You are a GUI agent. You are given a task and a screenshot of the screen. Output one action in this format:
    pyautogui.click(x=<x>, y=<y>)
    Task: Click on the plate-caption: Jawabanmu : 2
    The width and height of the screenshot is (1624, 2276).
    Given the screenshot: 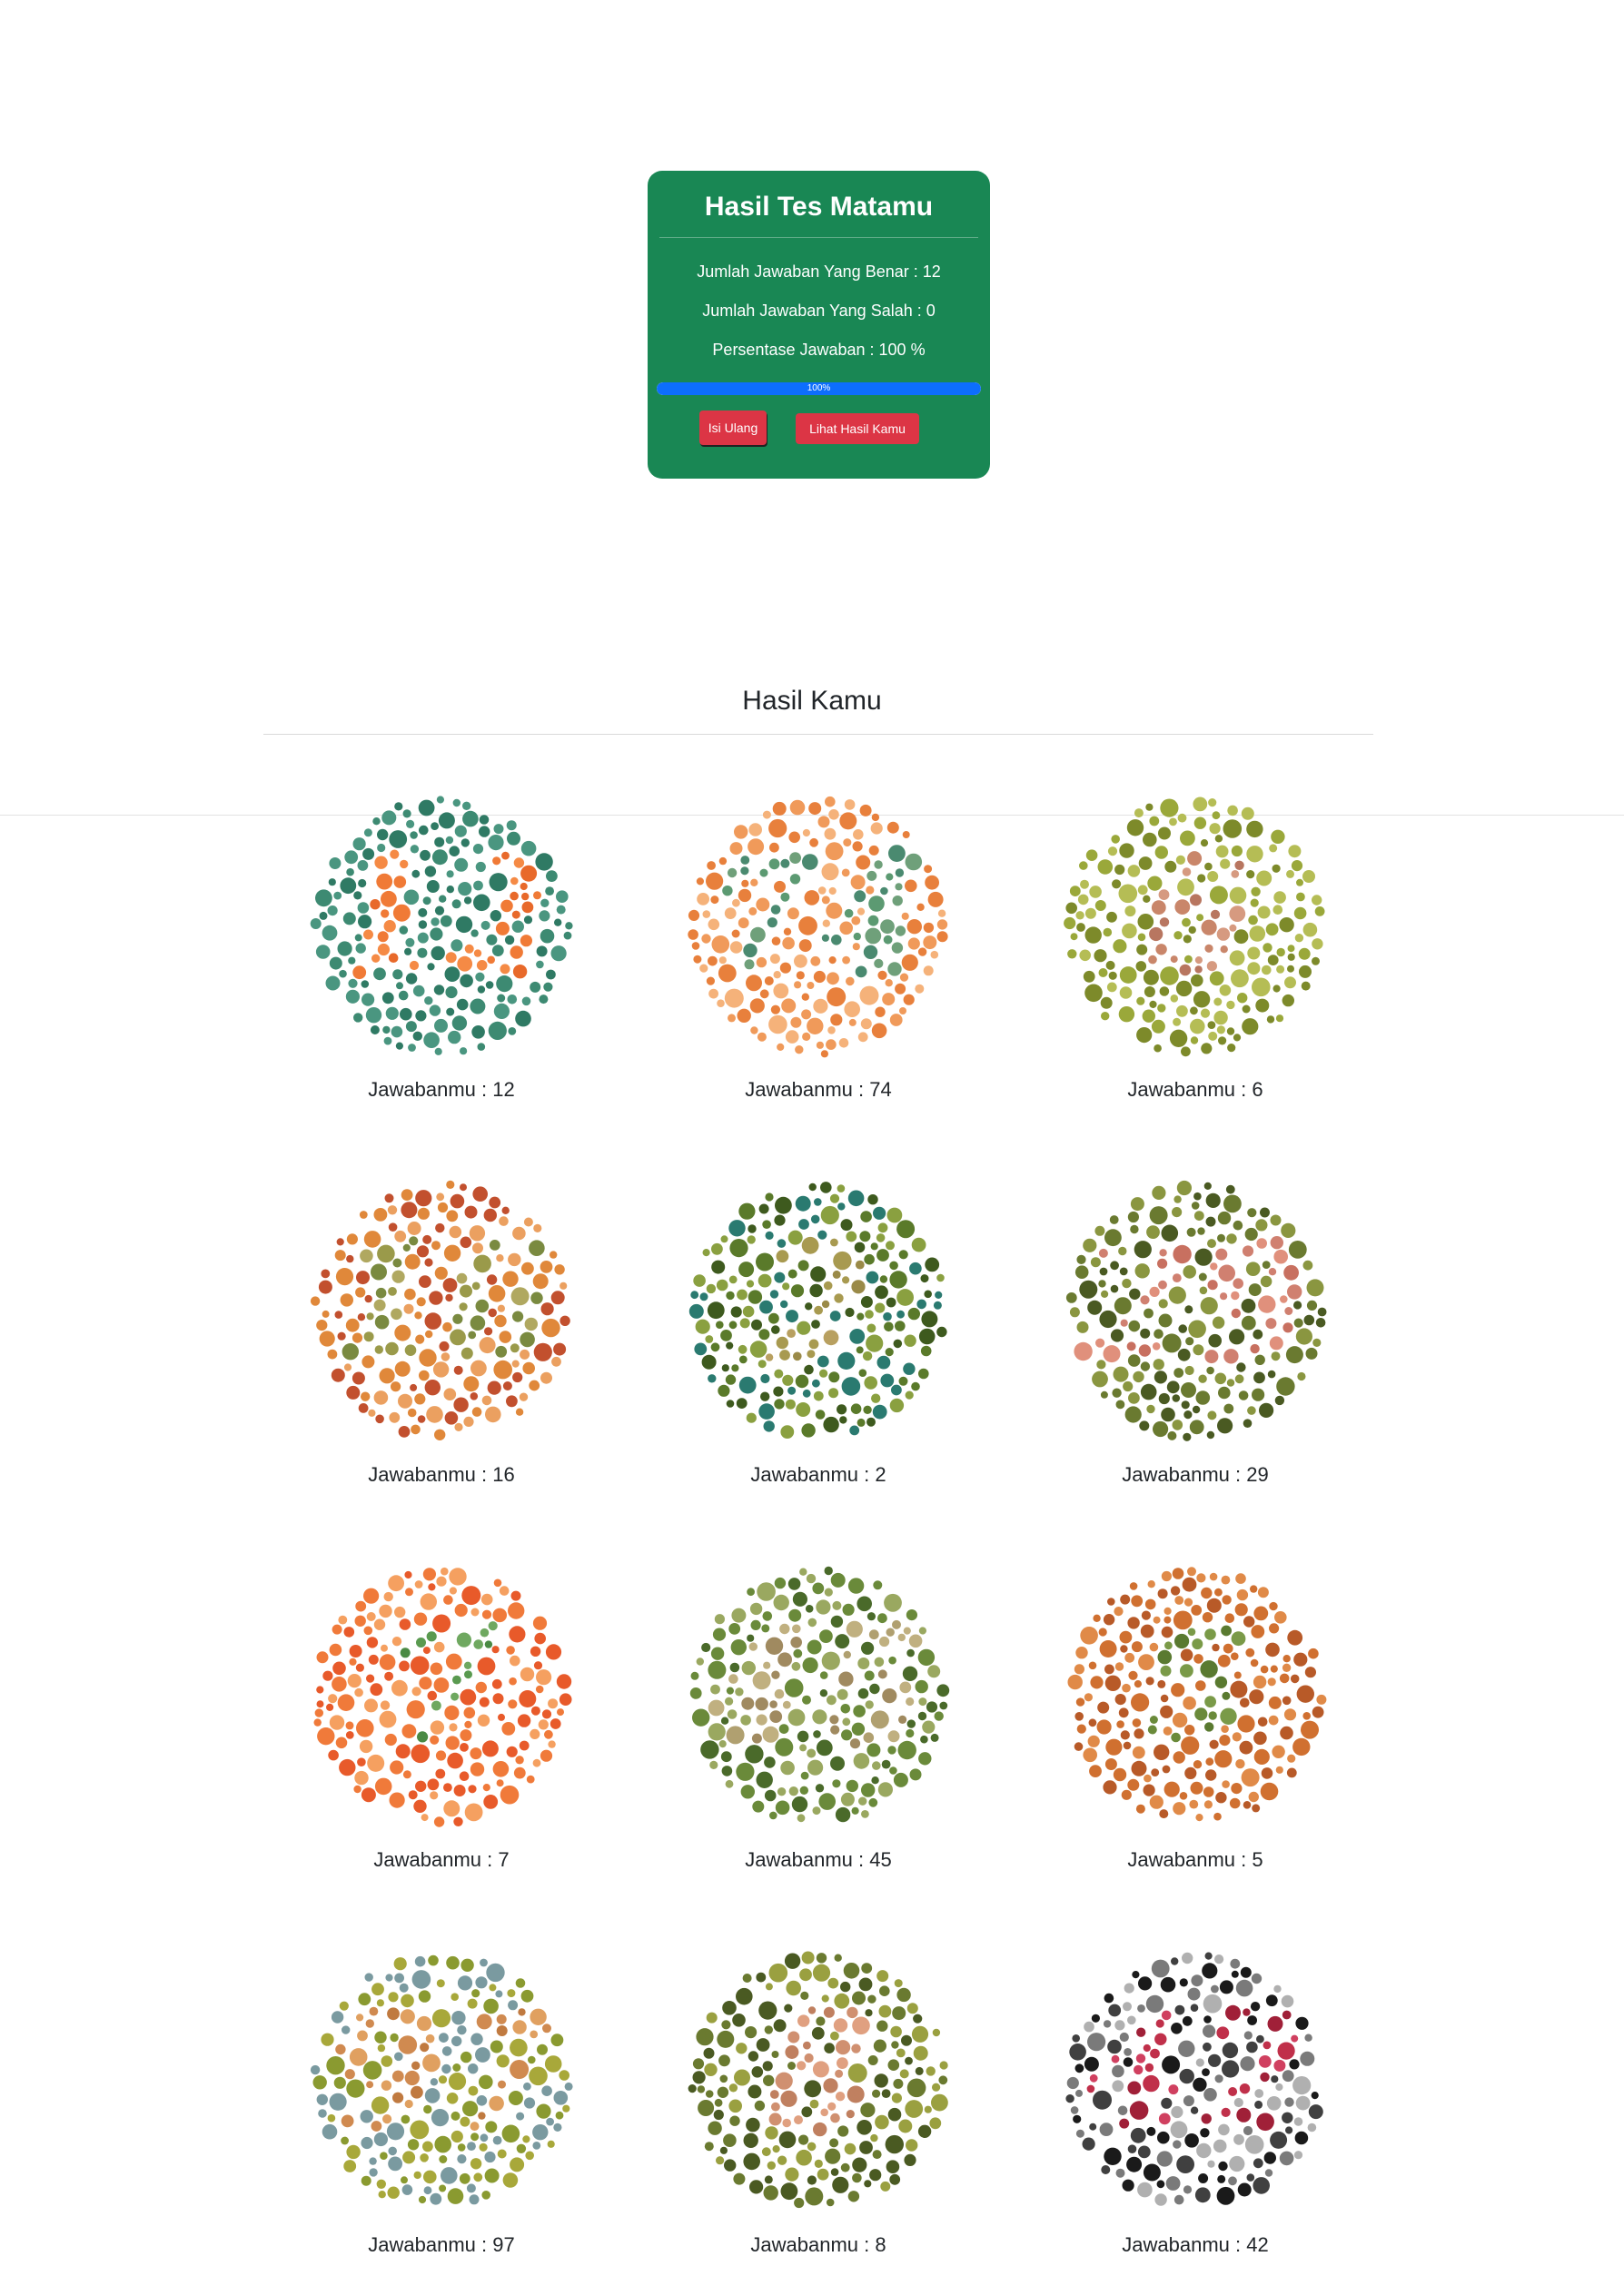 What is the action you would take?
    pyautogui.click(x=818, y=1475)
    